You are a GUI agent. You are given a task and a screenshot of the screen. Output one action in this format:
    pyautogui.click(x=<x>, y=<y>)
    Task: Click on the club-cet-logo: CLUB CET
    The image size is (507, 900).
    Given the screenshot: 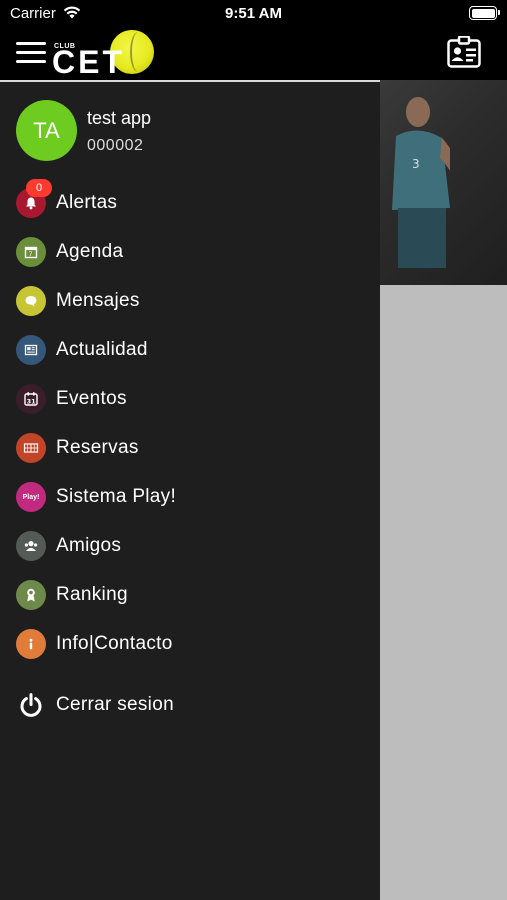 What is the action you would take?
    pyautogui.click(x=106, y=53)
    